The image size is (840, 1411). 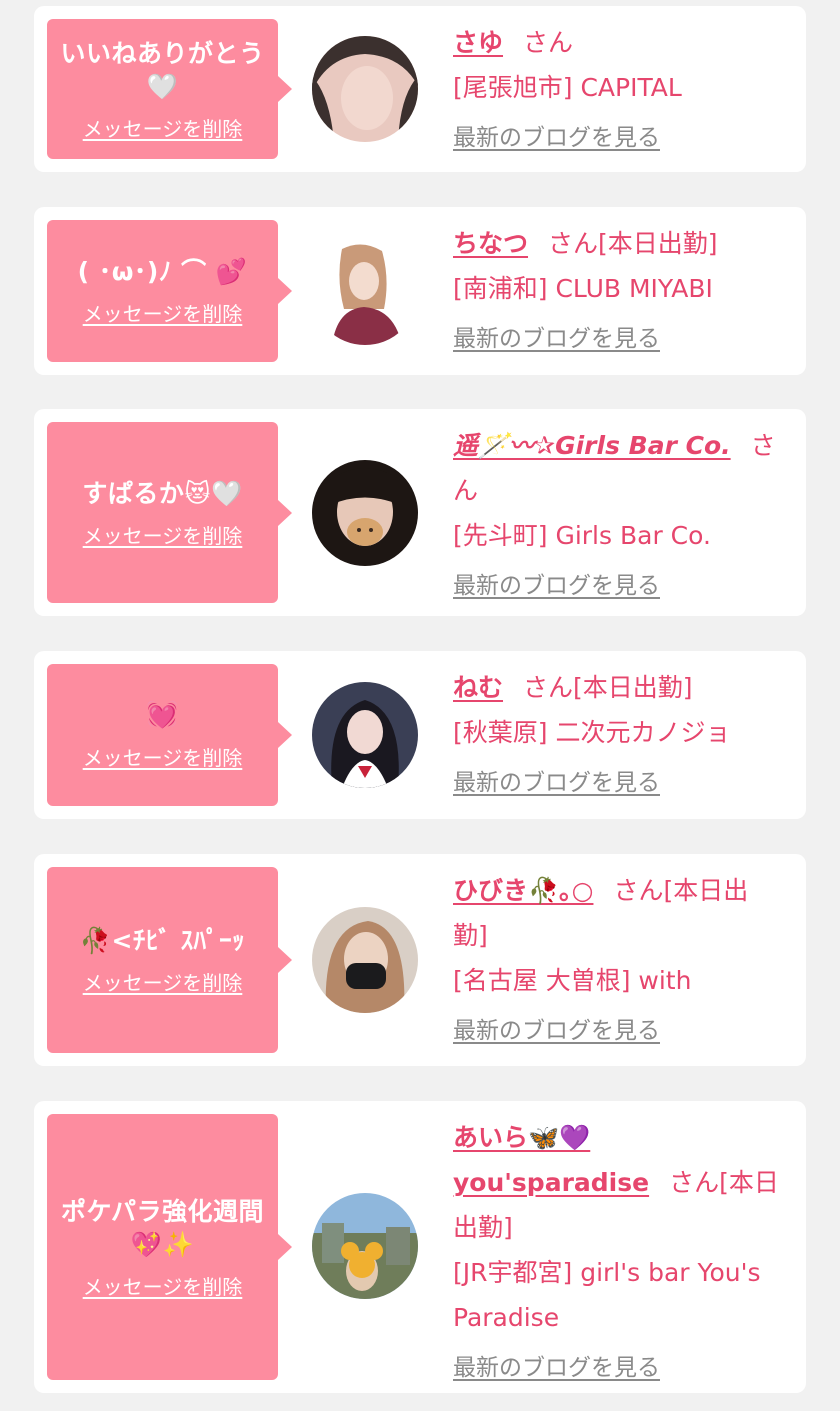 What do you see at coordinates (169, 512) in the screenshot?
I see `message-bubble: すぱるか😻🤍 メッセージを削除` at bounding box center [169, 512].